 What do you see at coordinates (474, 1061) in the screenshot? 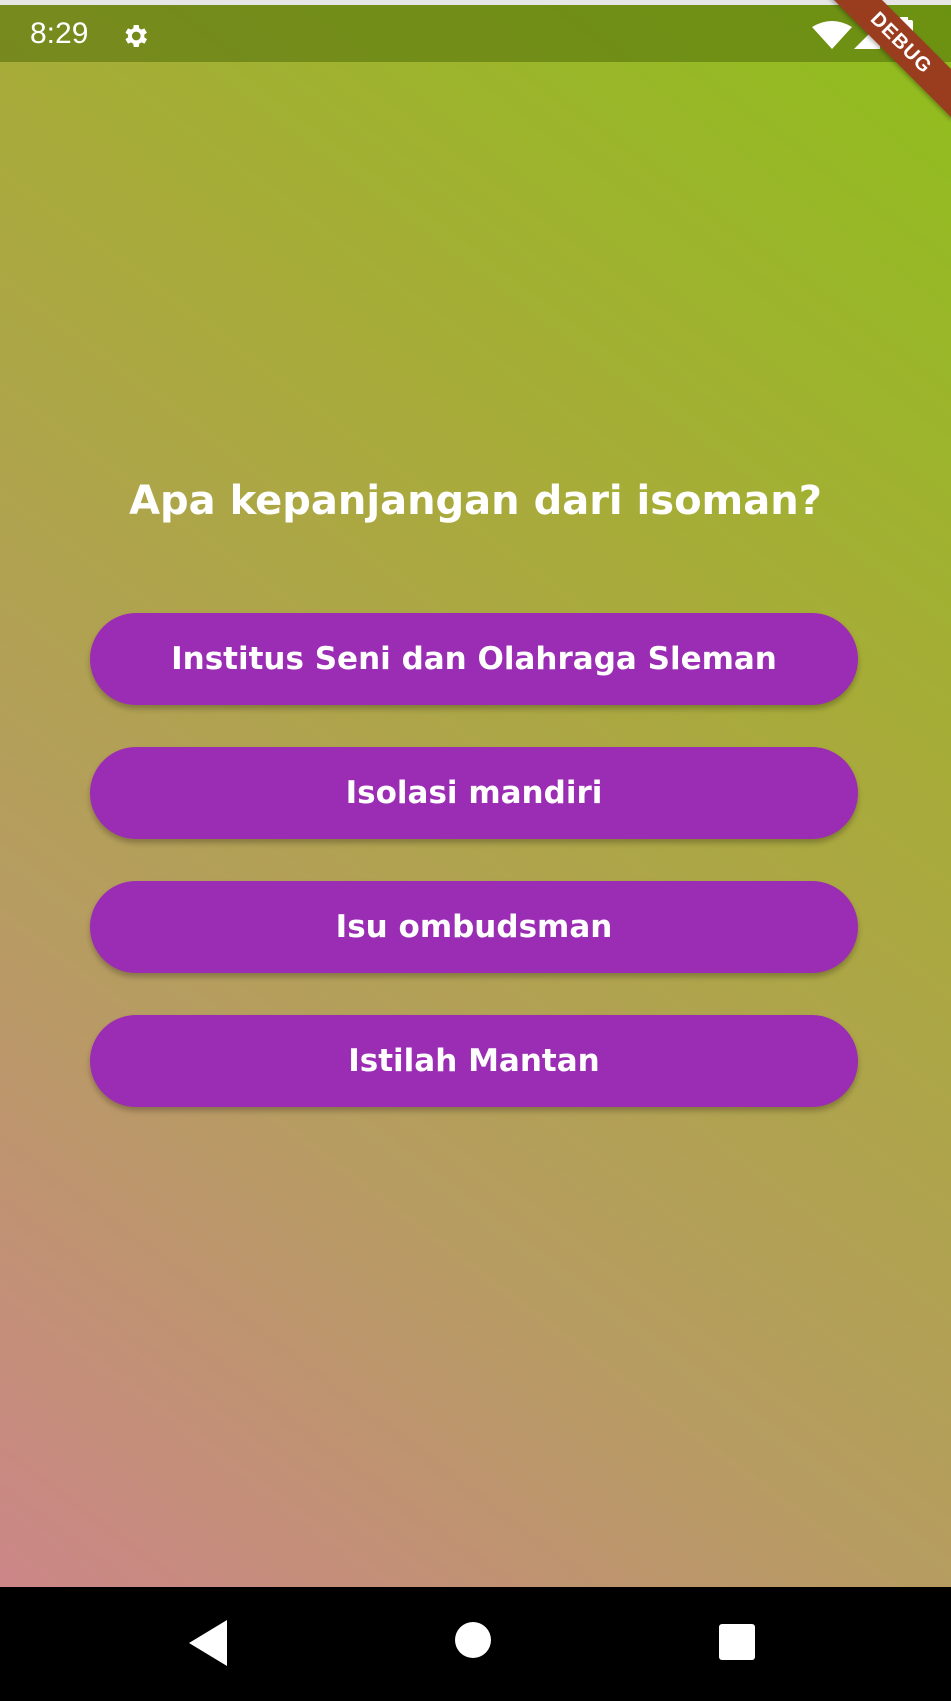
I see `answer-button-4: Istilah Mantan` at bounding box center [474, 1061].